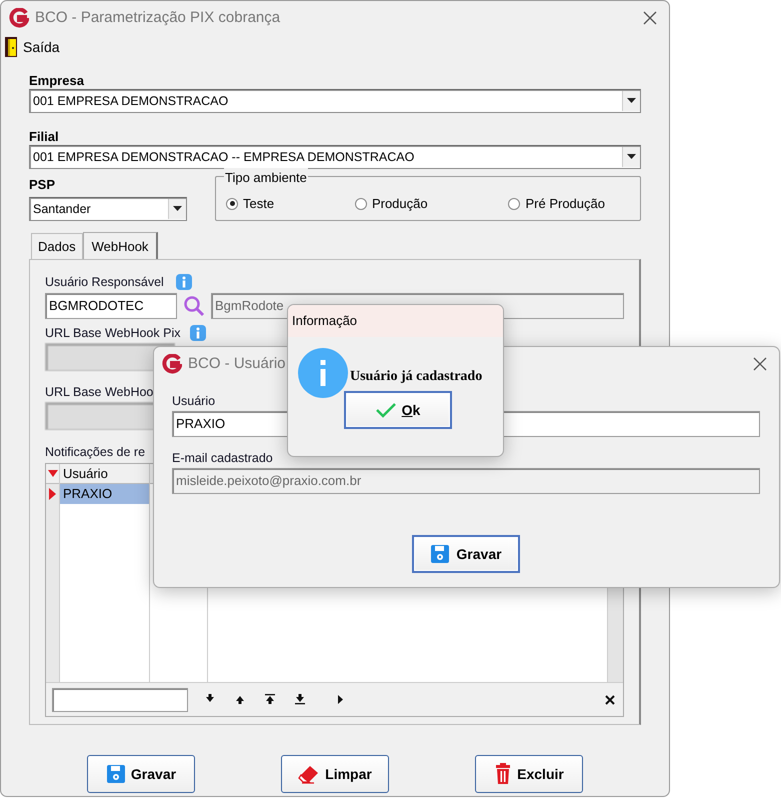 This screenshot has width=781, height=799. I want to click on column-header: Usuário, so click(104, 474).